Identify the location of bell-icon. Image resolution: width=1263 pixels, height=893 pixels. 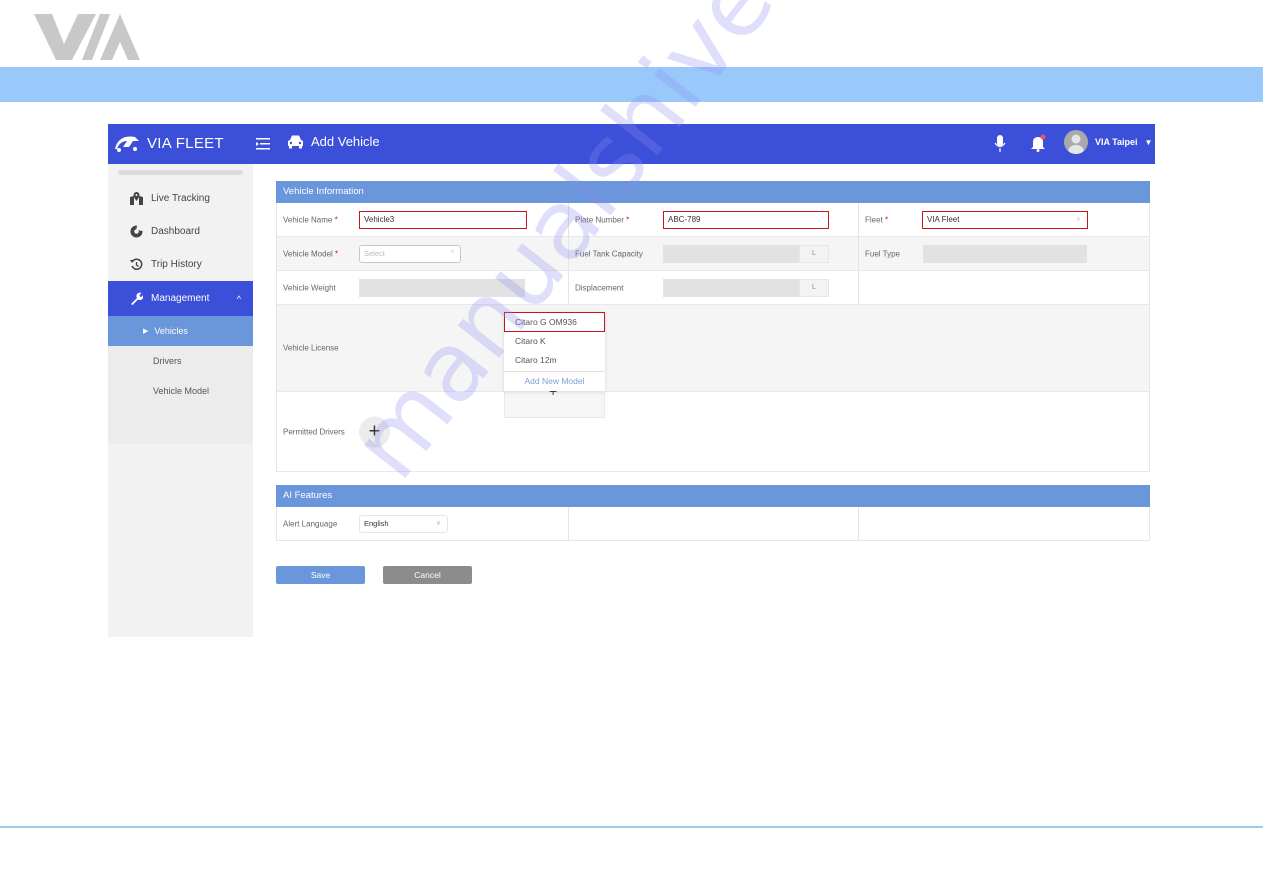
(1038, 143).